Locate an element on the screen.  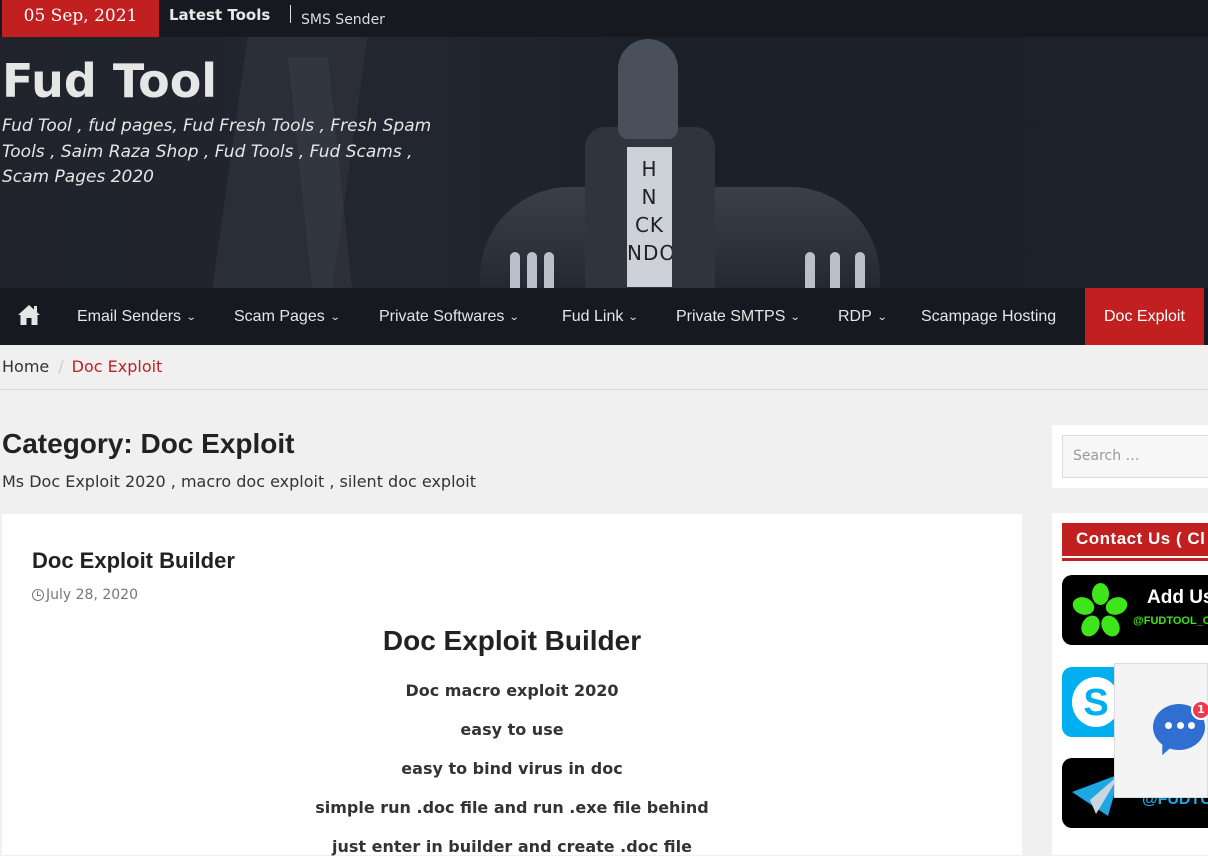
icq-flower-icon is located at coordinates (1100, 611).